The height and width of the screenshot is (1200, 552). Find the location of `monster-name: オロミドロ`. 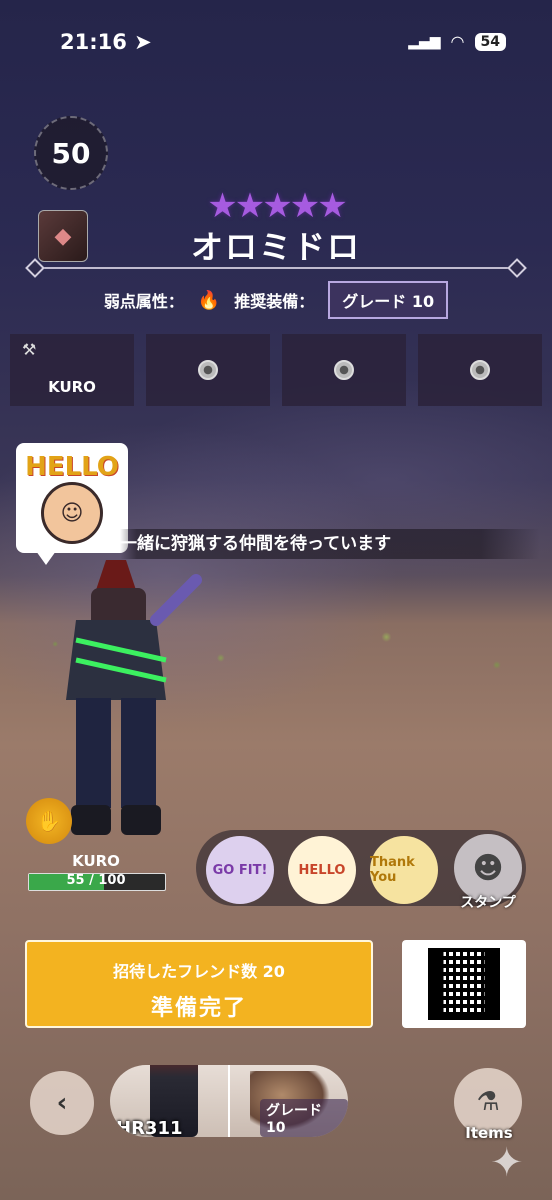

monster-name: オロミドロ is located at coordinates (275, 247).